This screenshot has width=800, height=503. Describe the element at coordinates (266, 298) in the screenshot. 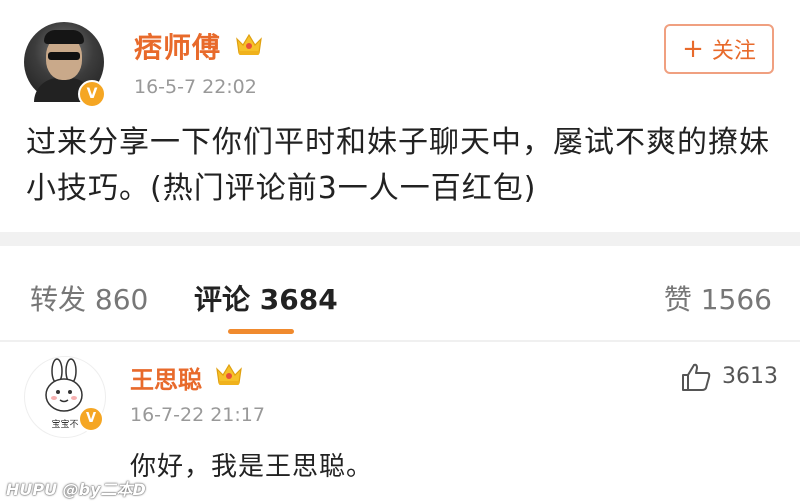

I see `tab-comments: 评论 3684` at that location.